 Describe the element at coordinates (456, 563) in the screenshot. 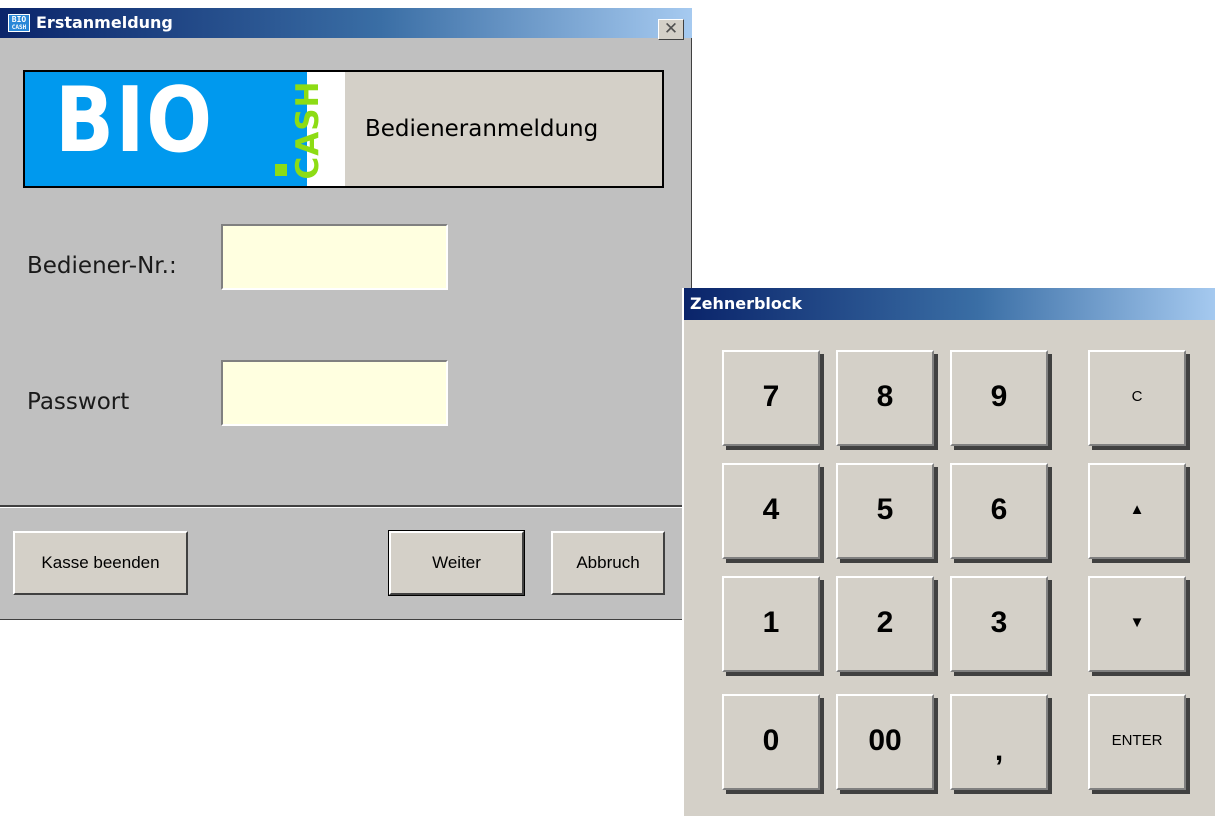

I see `next-button: Weiter` at that location.